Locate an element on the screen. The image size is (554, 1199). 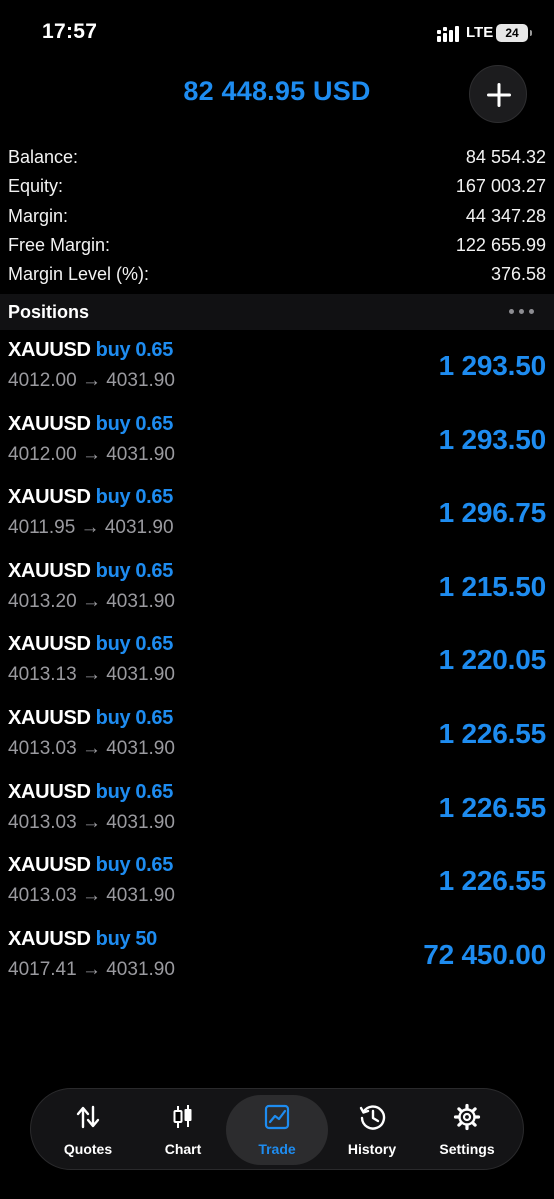
quotes-arrows-icon is located at coordinates (88, 1117).